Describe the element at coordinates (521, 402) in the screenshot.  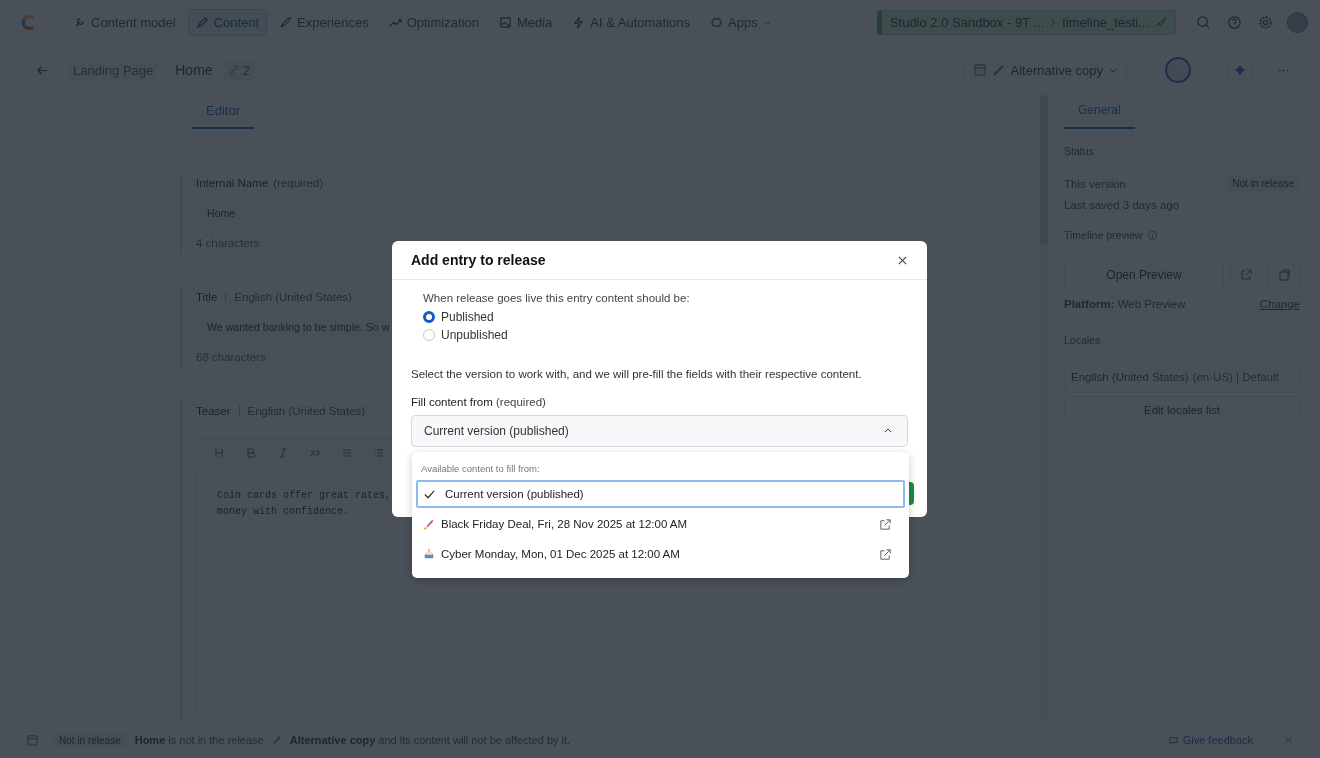
I see `required-hint: (required)` at that location.